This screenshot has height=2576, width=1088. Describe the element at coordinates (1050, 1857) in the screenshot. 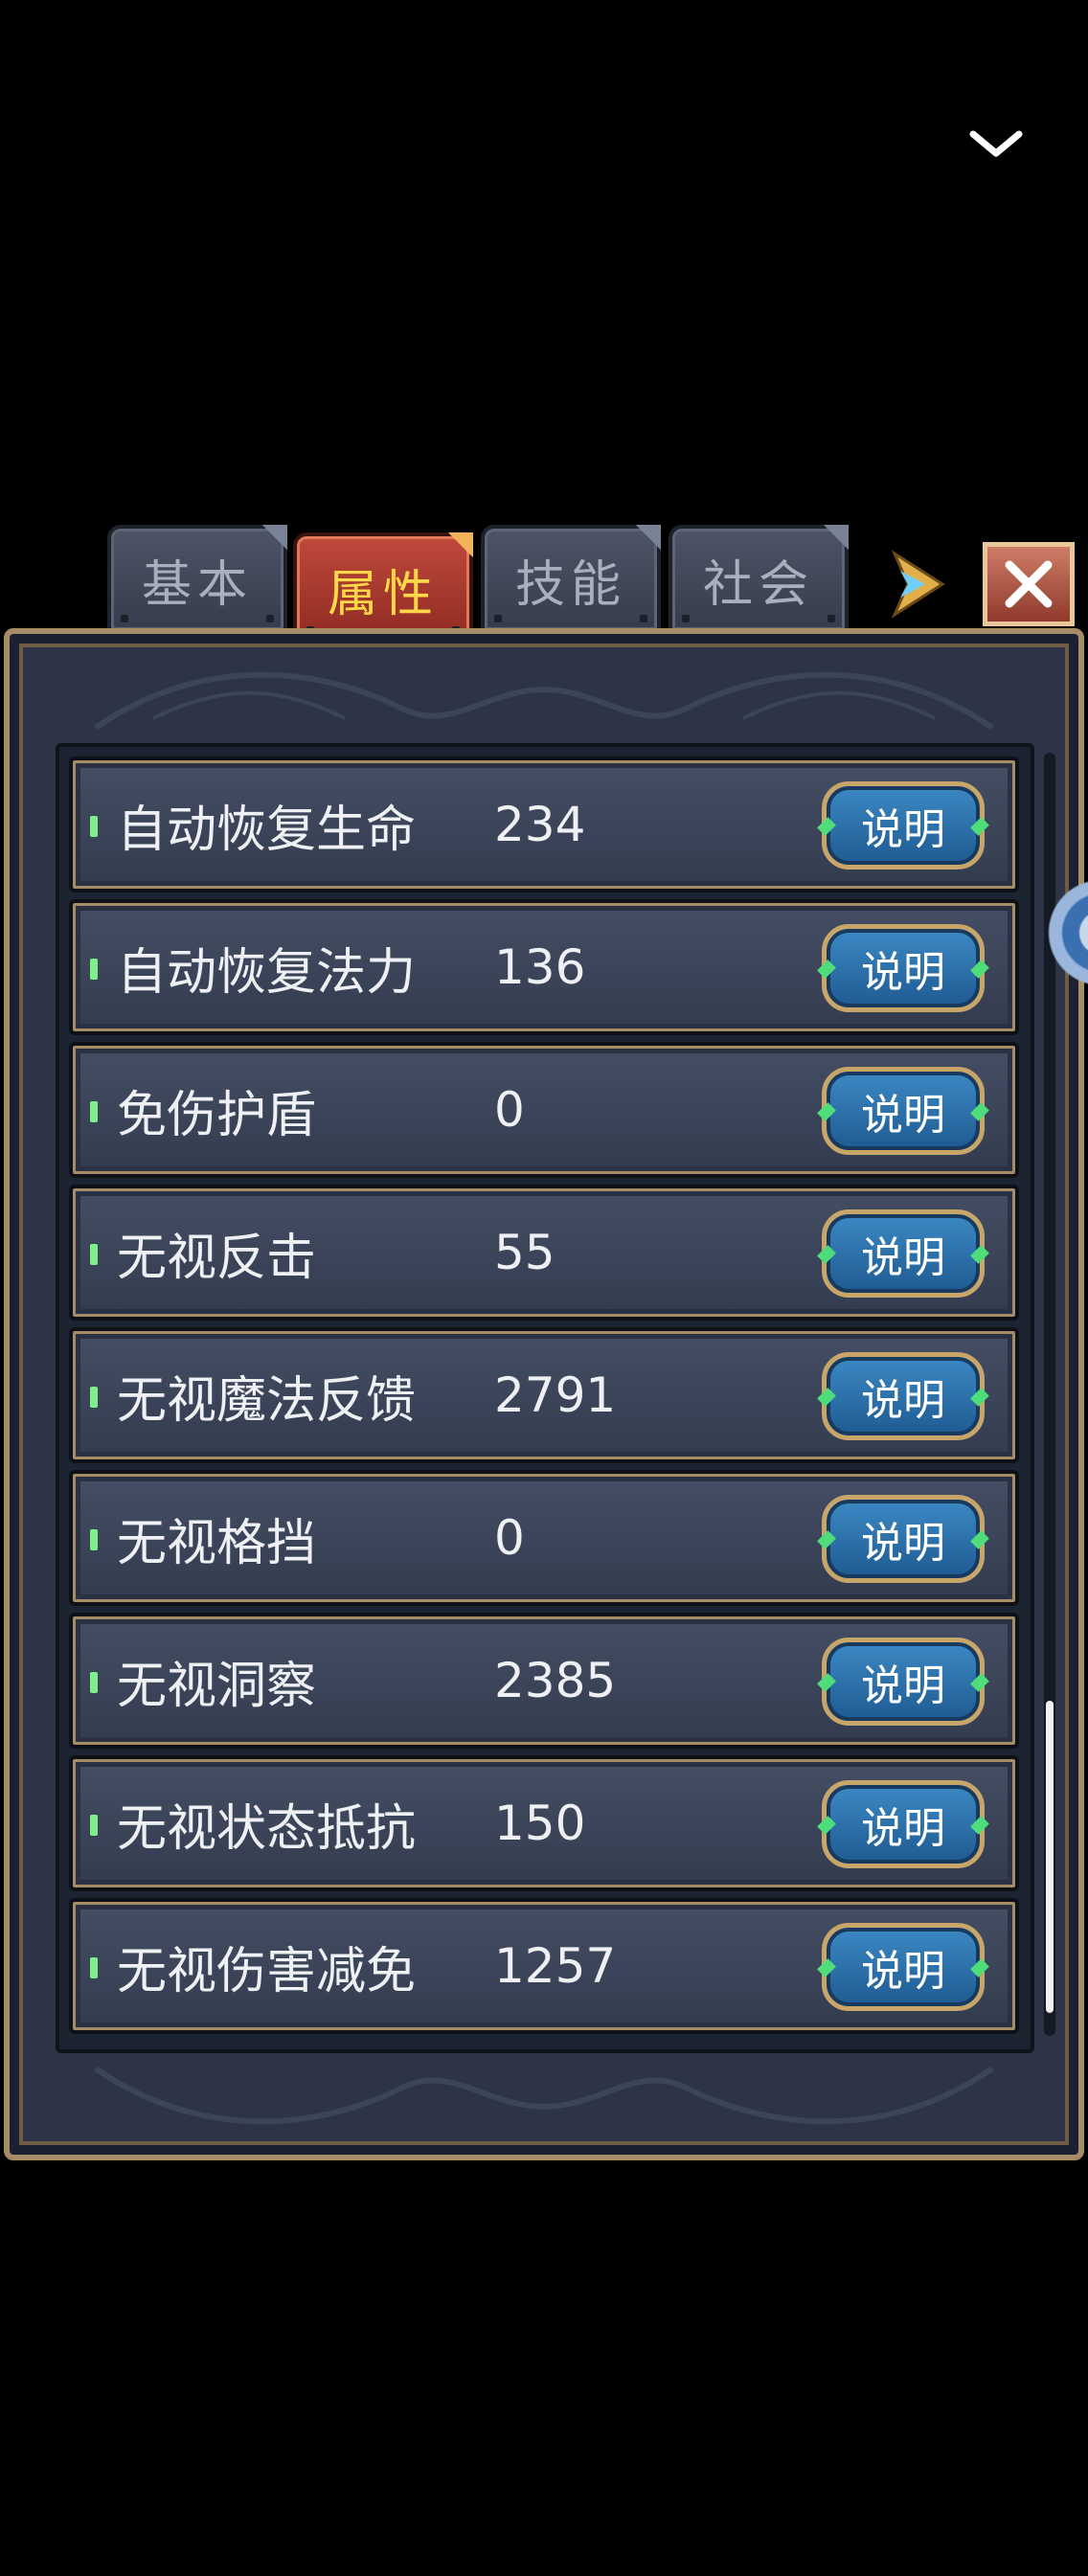

I see `scrollbar-thumb` at that location.